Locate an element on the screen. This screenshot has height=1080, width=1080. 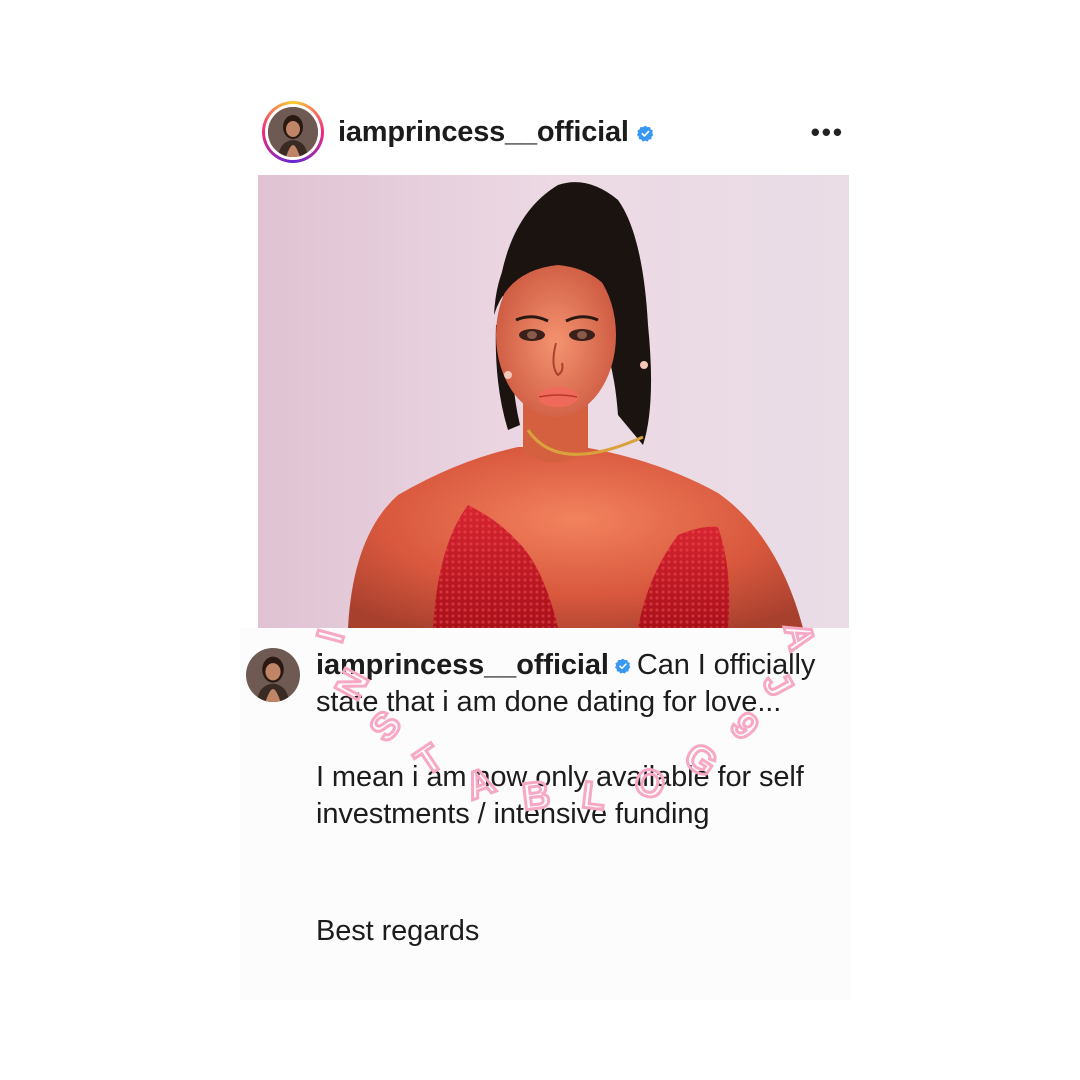
more-options-icon: ••• is located at coordinates (827, 132).